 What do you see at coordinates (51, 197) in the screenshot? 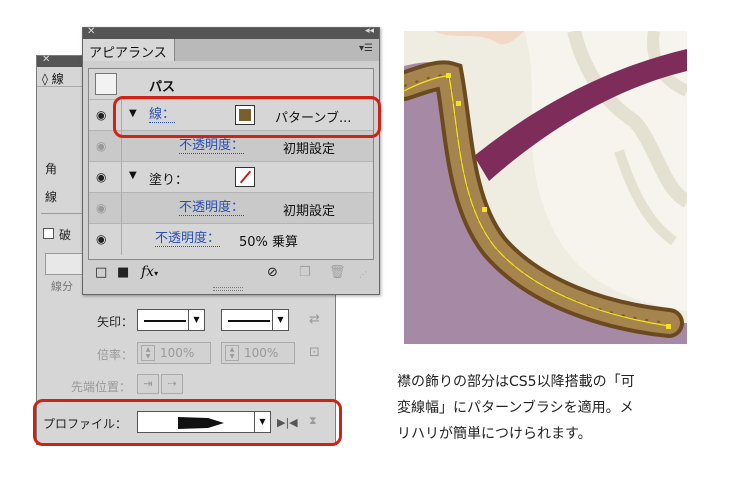
I see `align-stroke-label: 線` at bounding box center [51, 197].